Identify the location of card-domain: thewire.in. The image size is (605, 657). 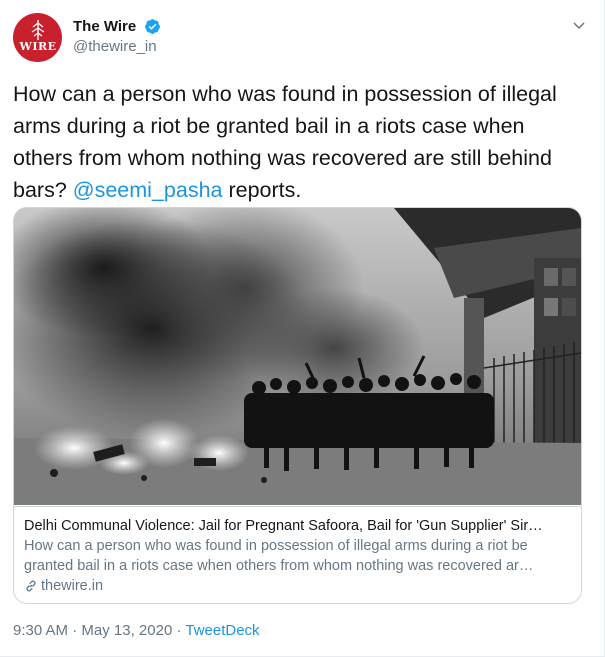
(297, 586).